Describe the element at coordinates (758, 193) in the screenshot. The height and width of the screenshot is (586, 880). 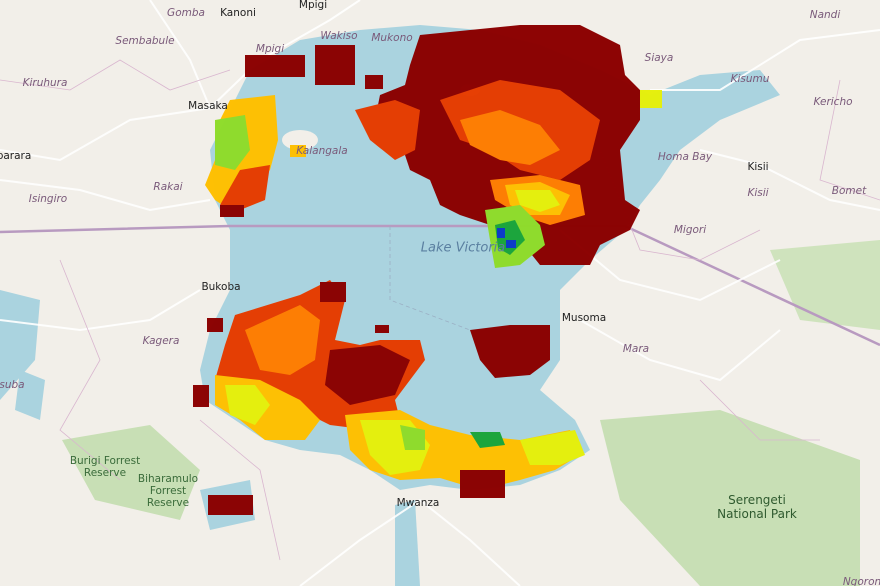
I see `label-kisii-district: Kisii` at that location.